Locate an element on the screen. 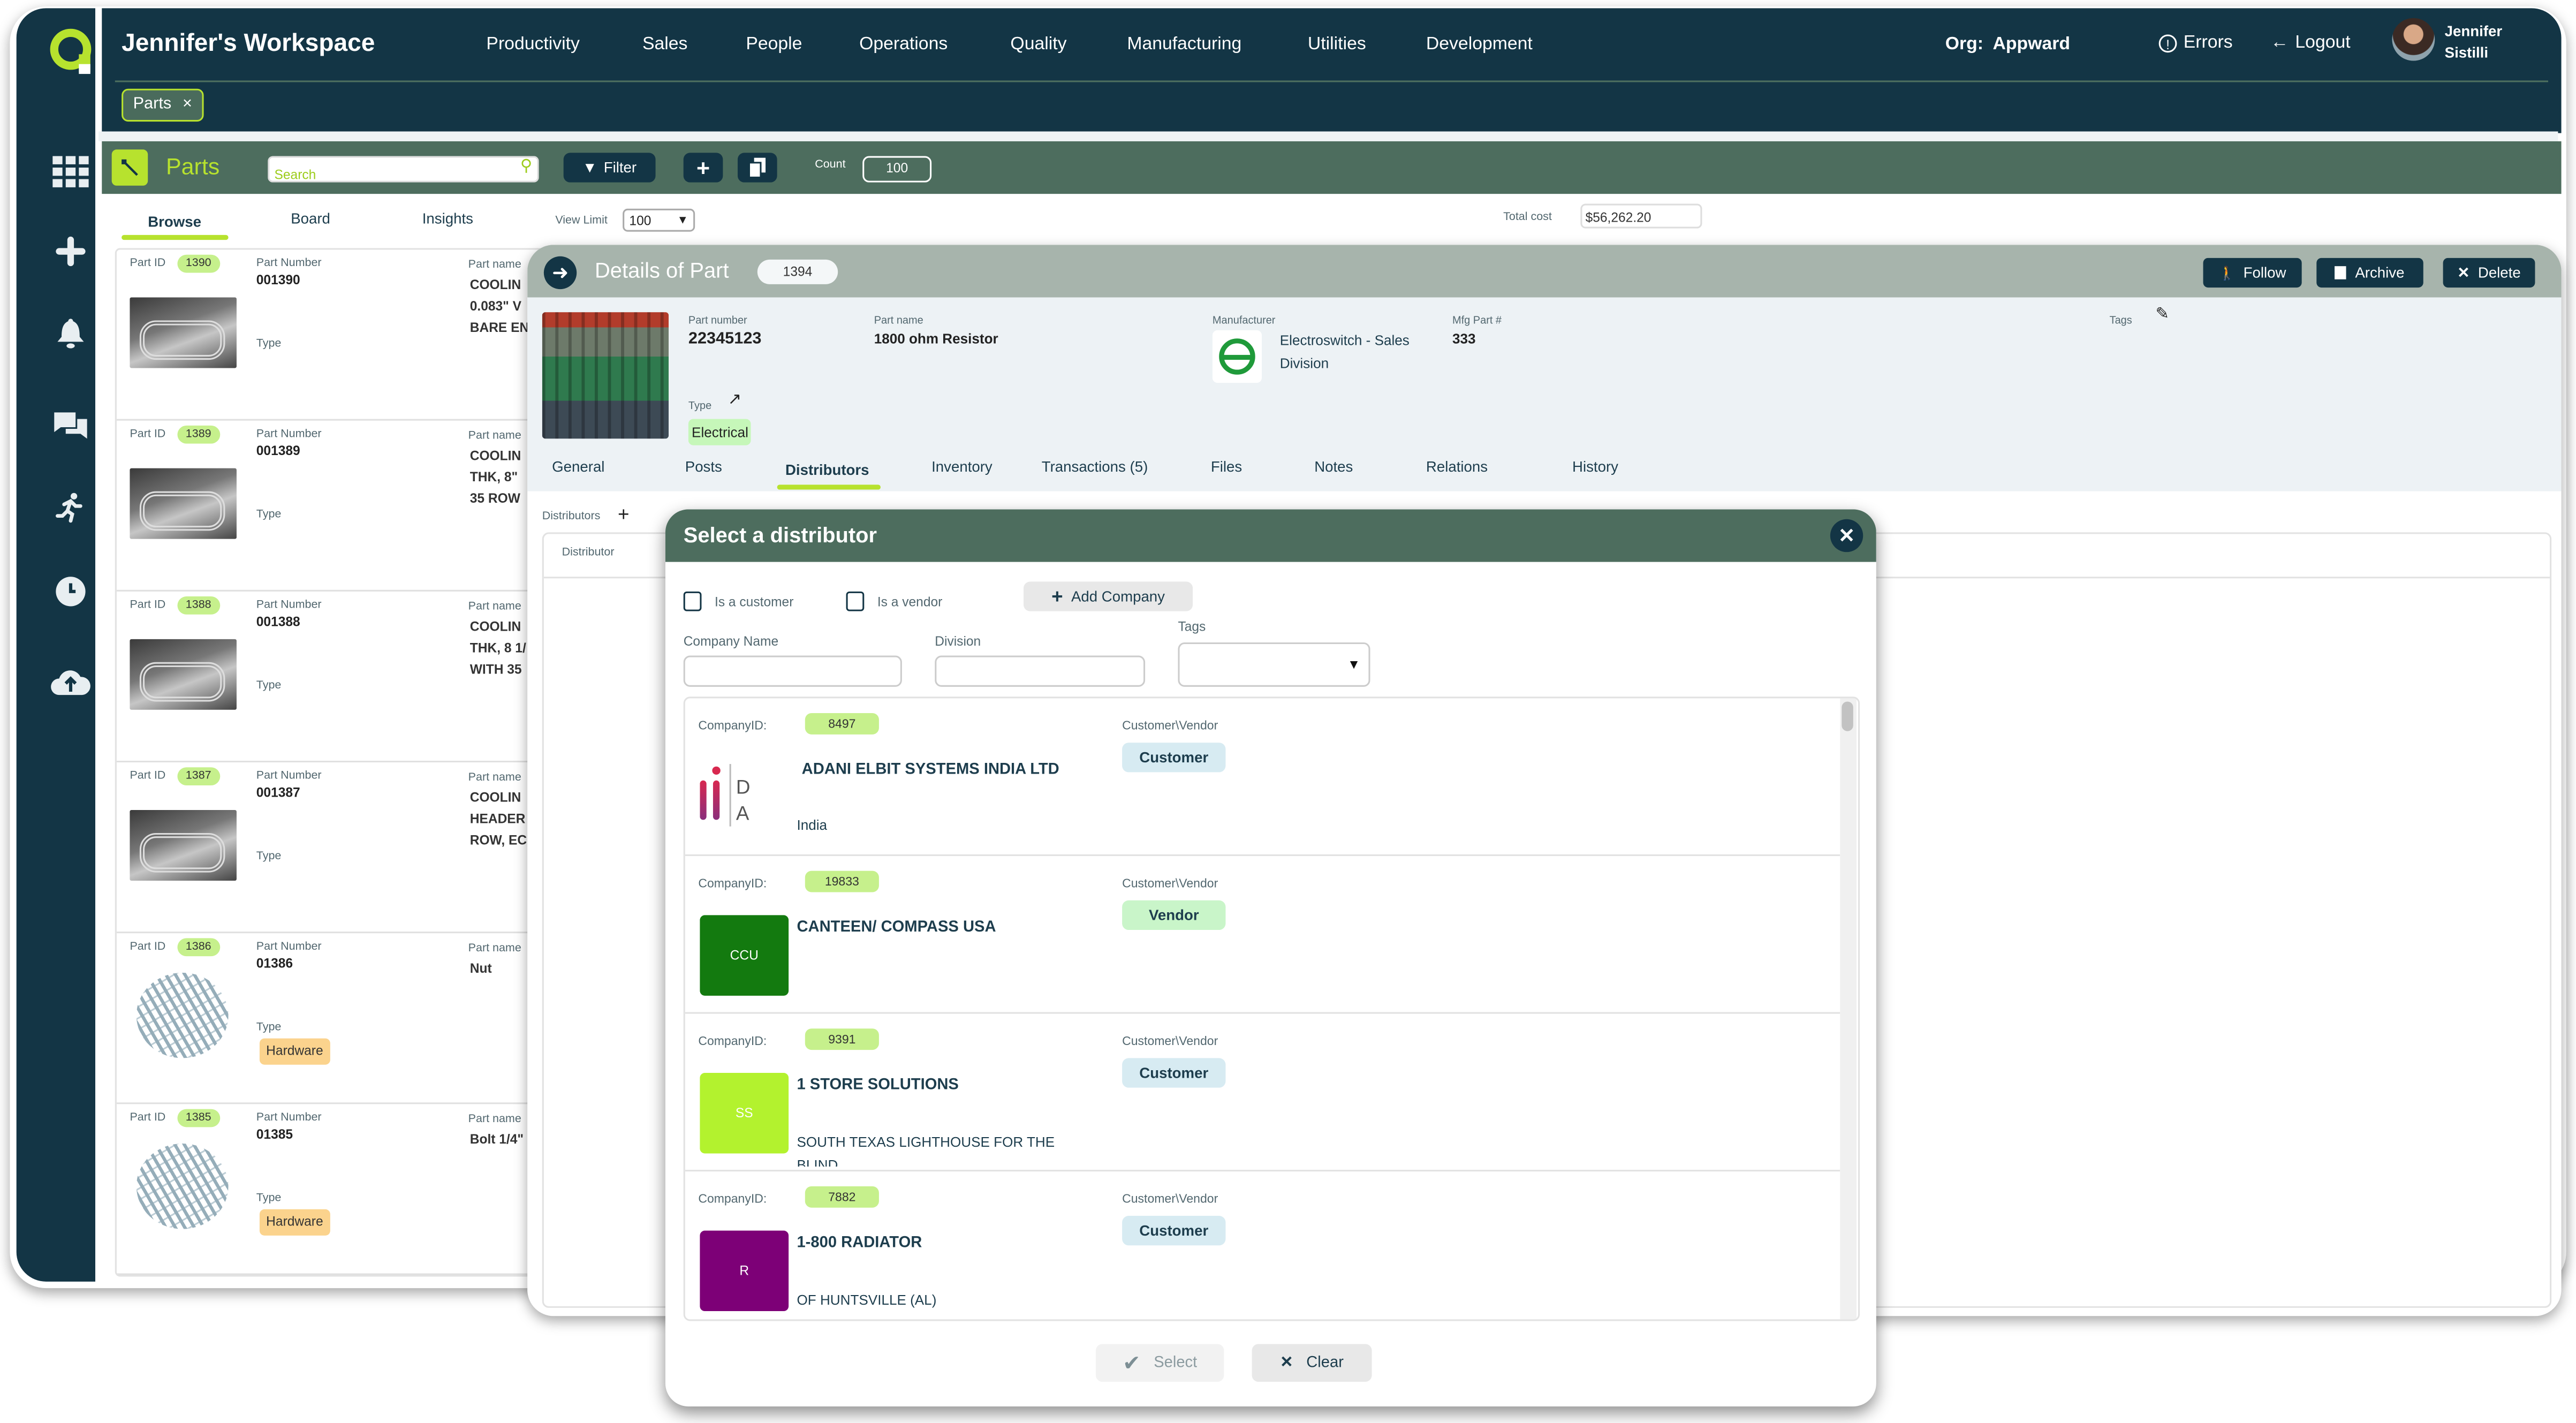 Image resolution: width=2576 pixels, height=1423 pixels. tab-transactions: Transactions (5) is located at coordinates (1095, 467).